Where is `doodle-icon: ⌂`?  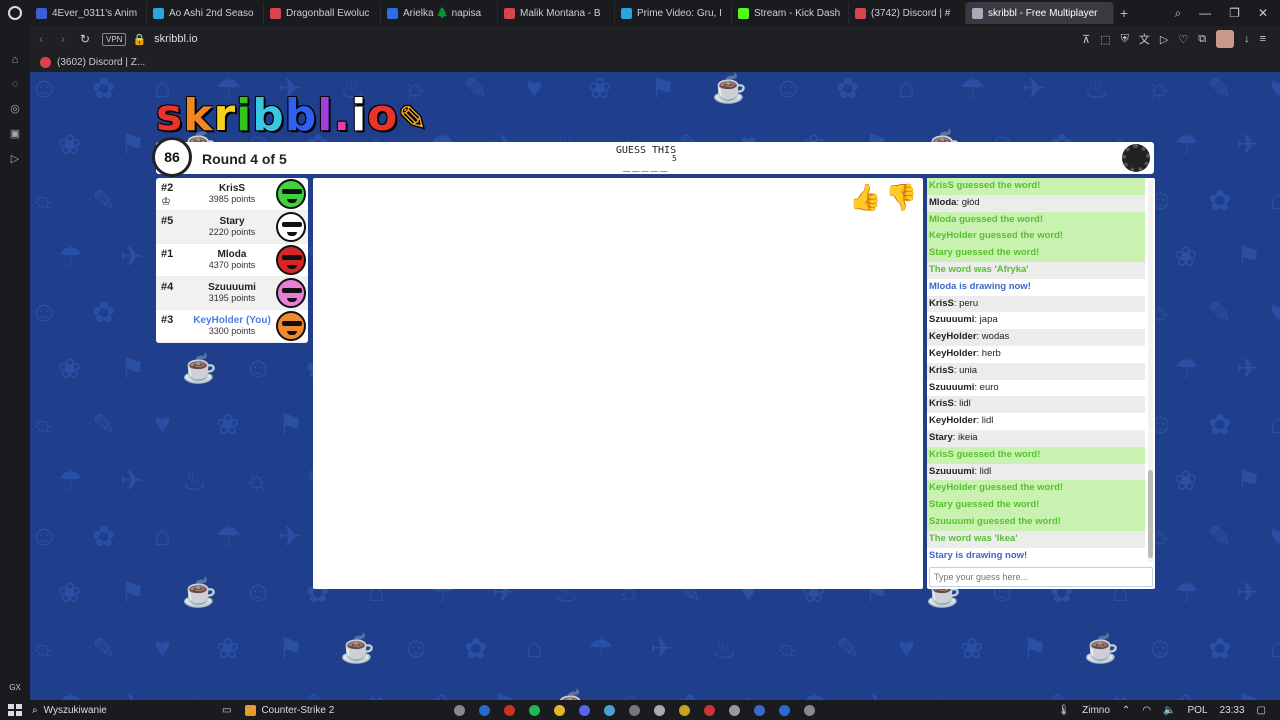 doodle-icon: ⌂ is located at coordinates (748, 694).